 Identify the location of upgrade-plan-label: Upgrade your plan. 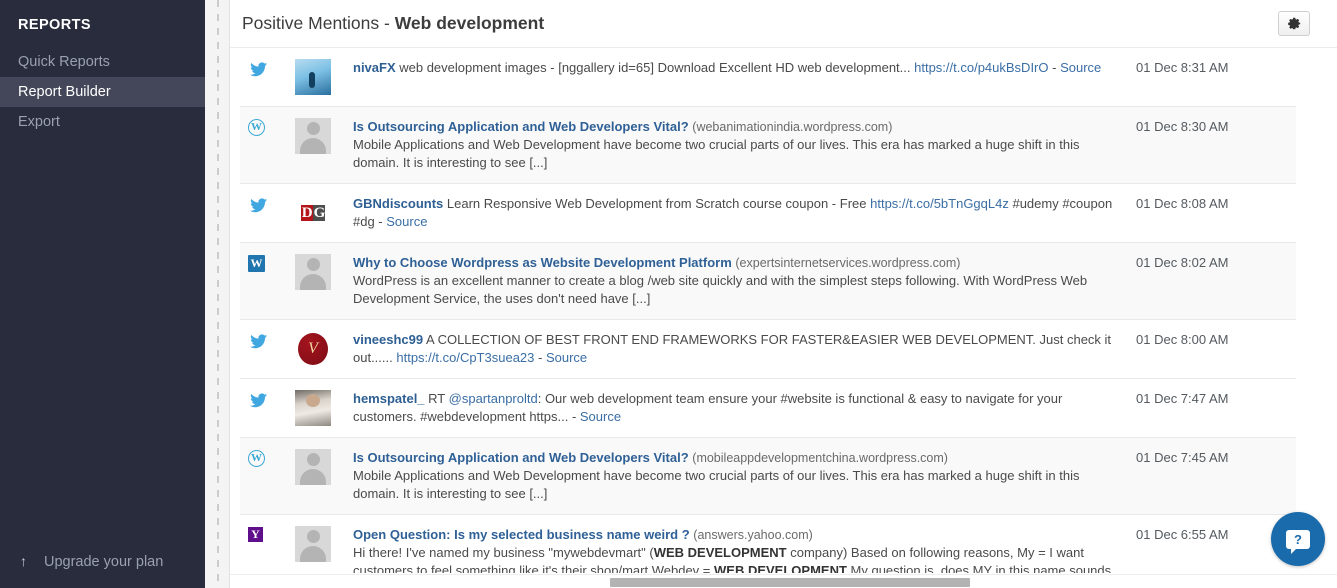
(104, 562).